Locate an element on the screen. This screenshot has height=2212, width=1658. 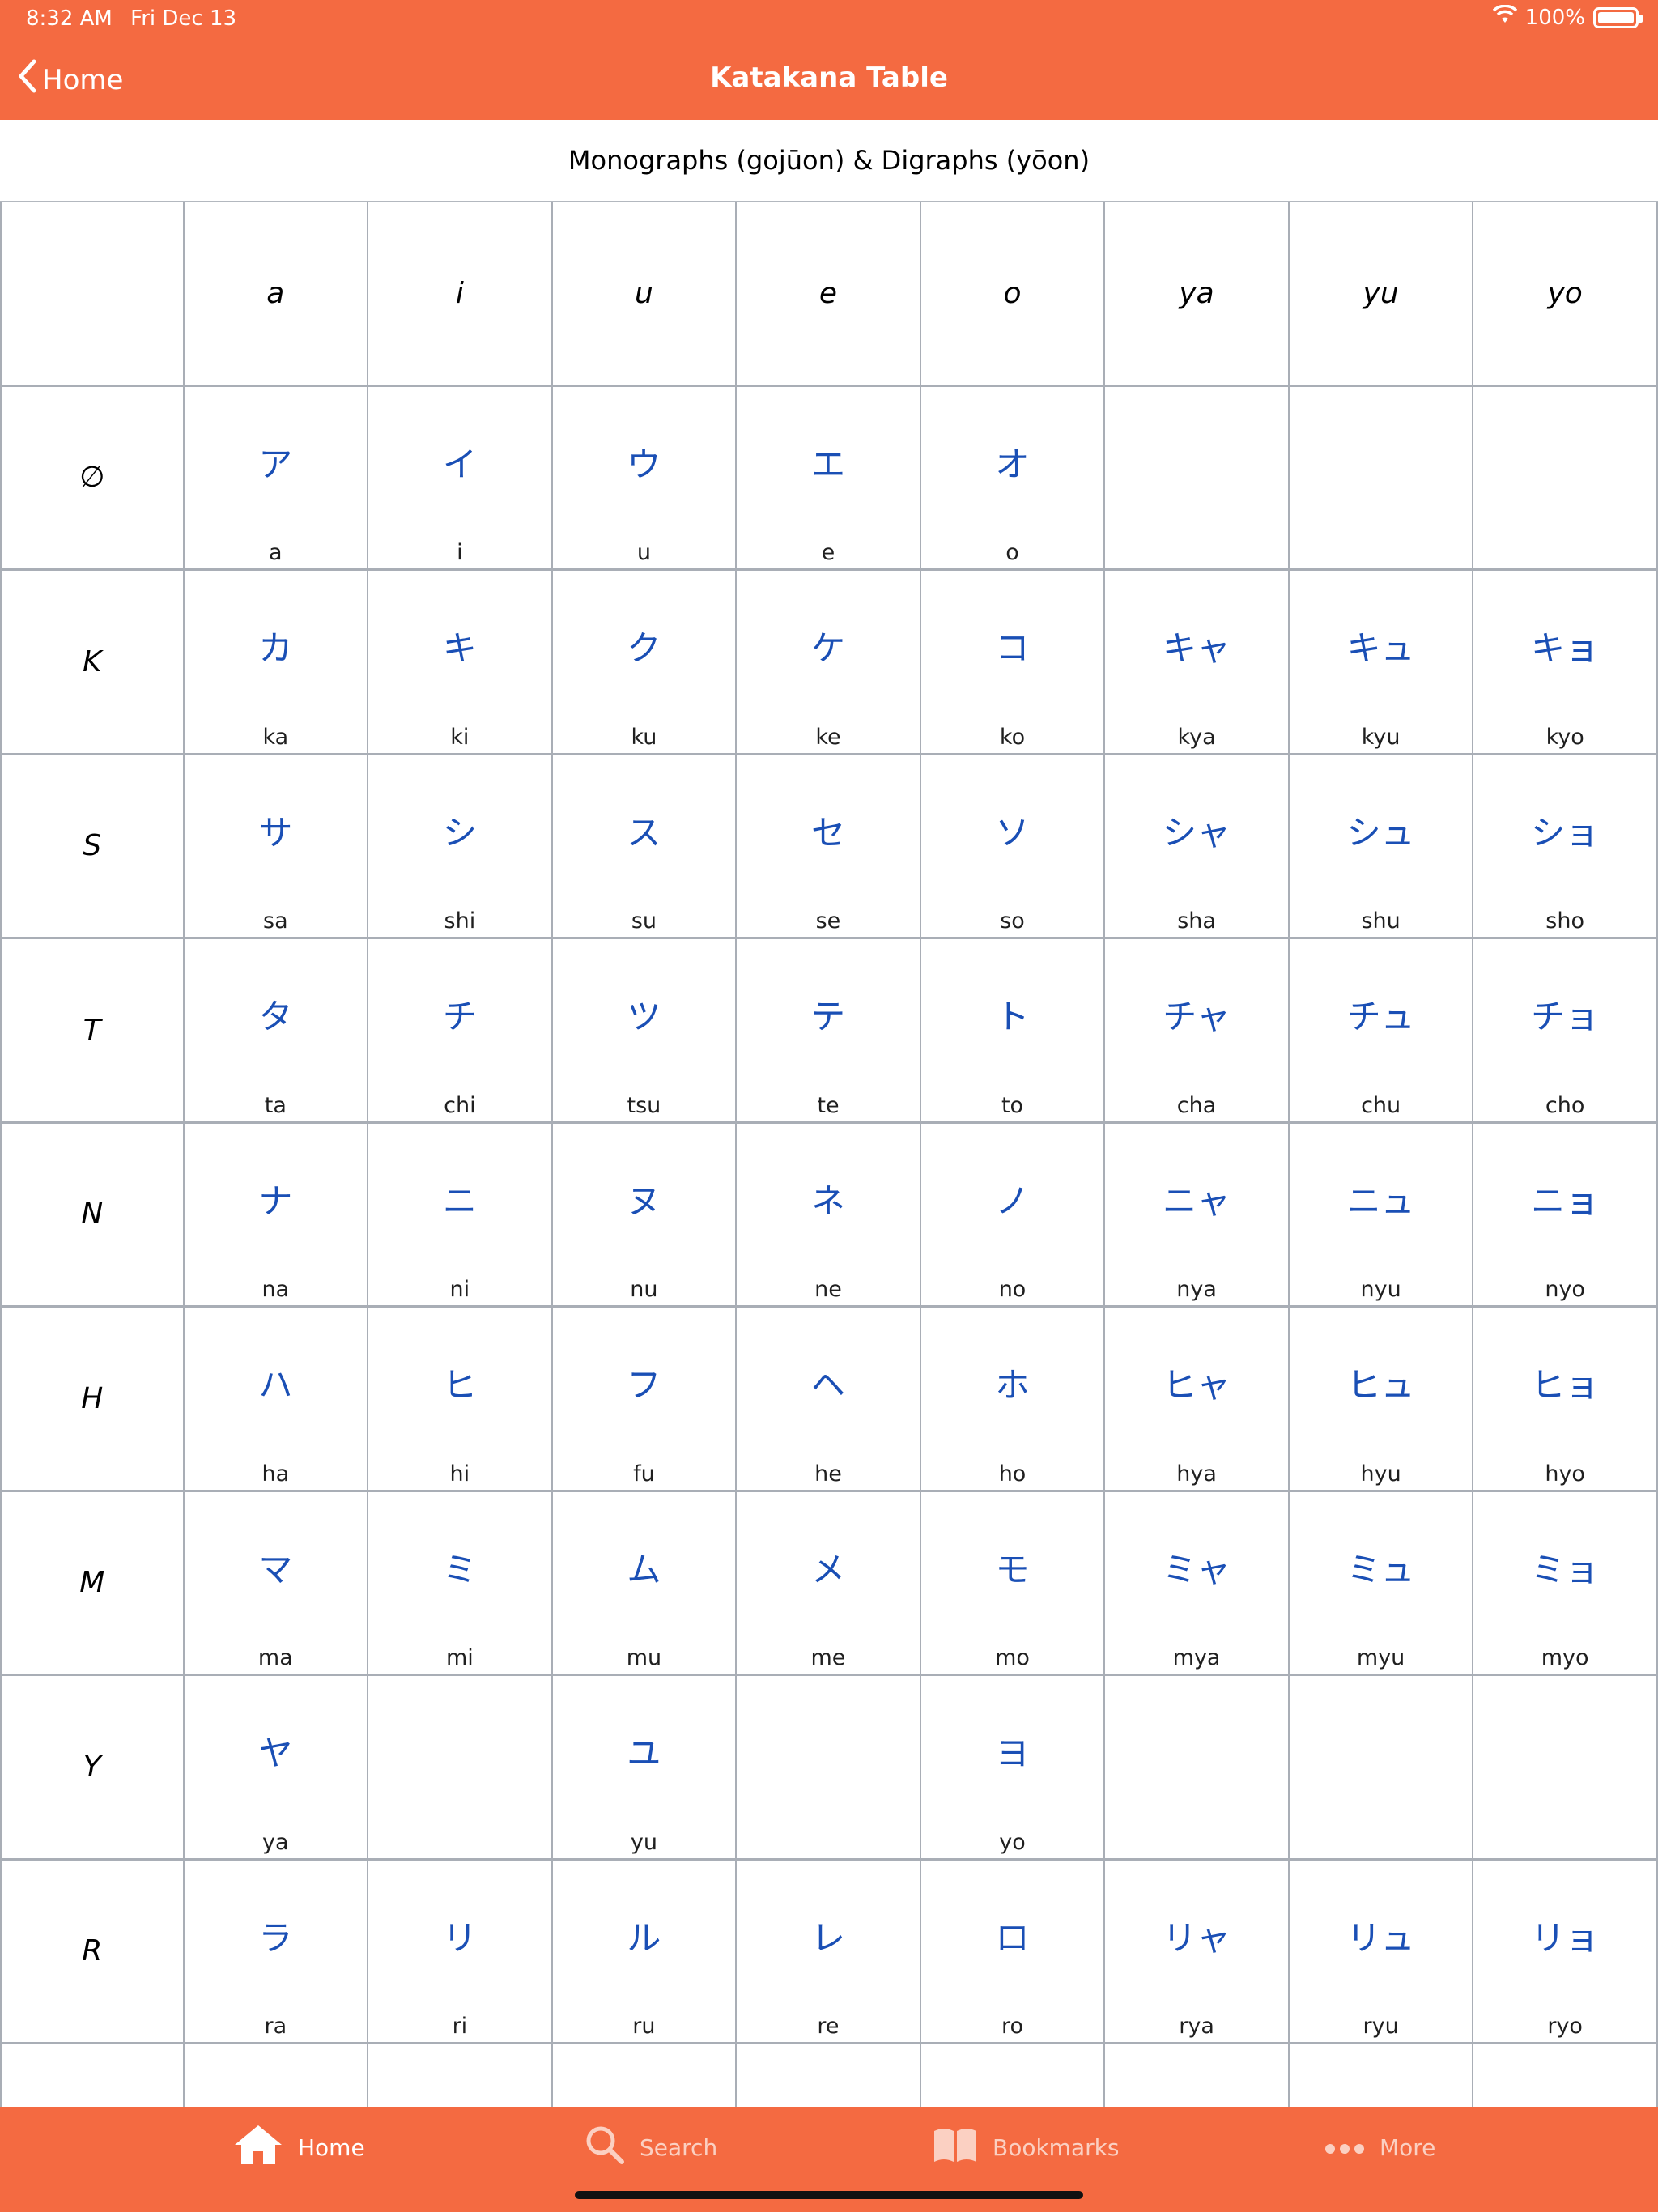
kana-cell: ショ sho is located at coordinates (1565, 847).